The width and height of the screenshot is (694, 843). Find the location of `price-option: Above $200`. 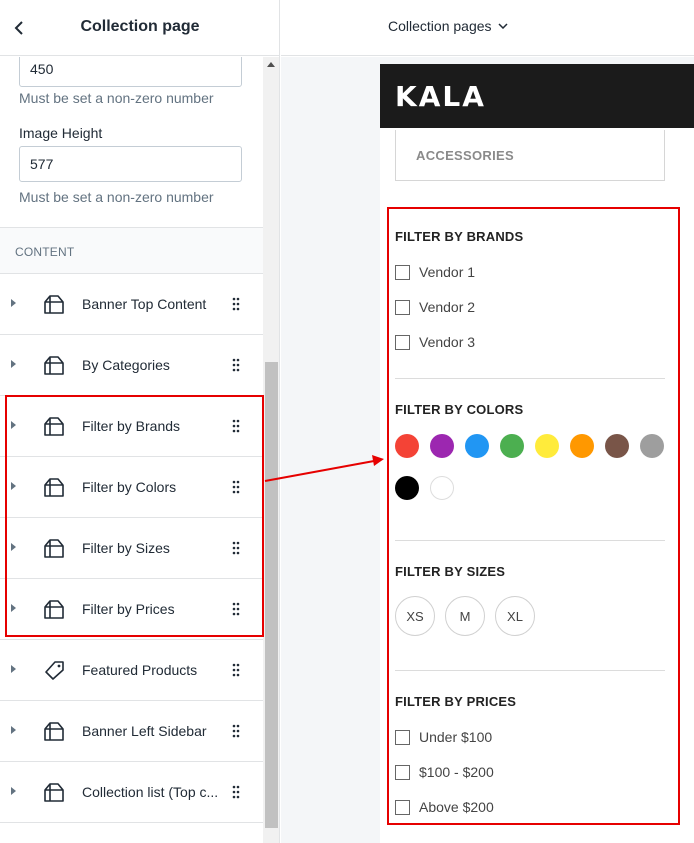

price-option: Above $200 is located at coordinates (444, 807).